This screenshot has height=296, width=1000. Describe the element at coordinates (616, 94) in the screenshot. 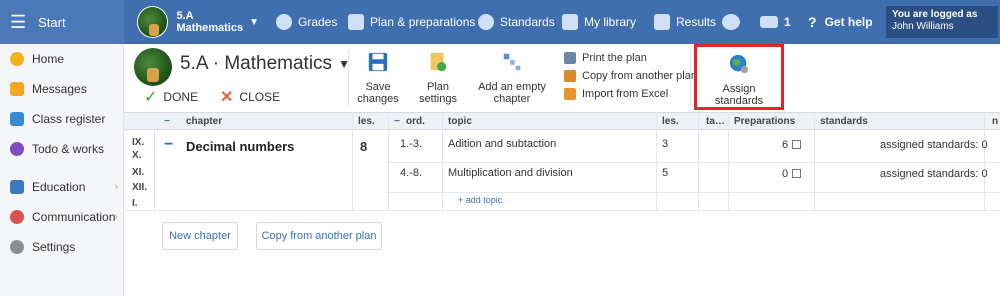

I see `import-excel-link: Import from Excel` at that location.